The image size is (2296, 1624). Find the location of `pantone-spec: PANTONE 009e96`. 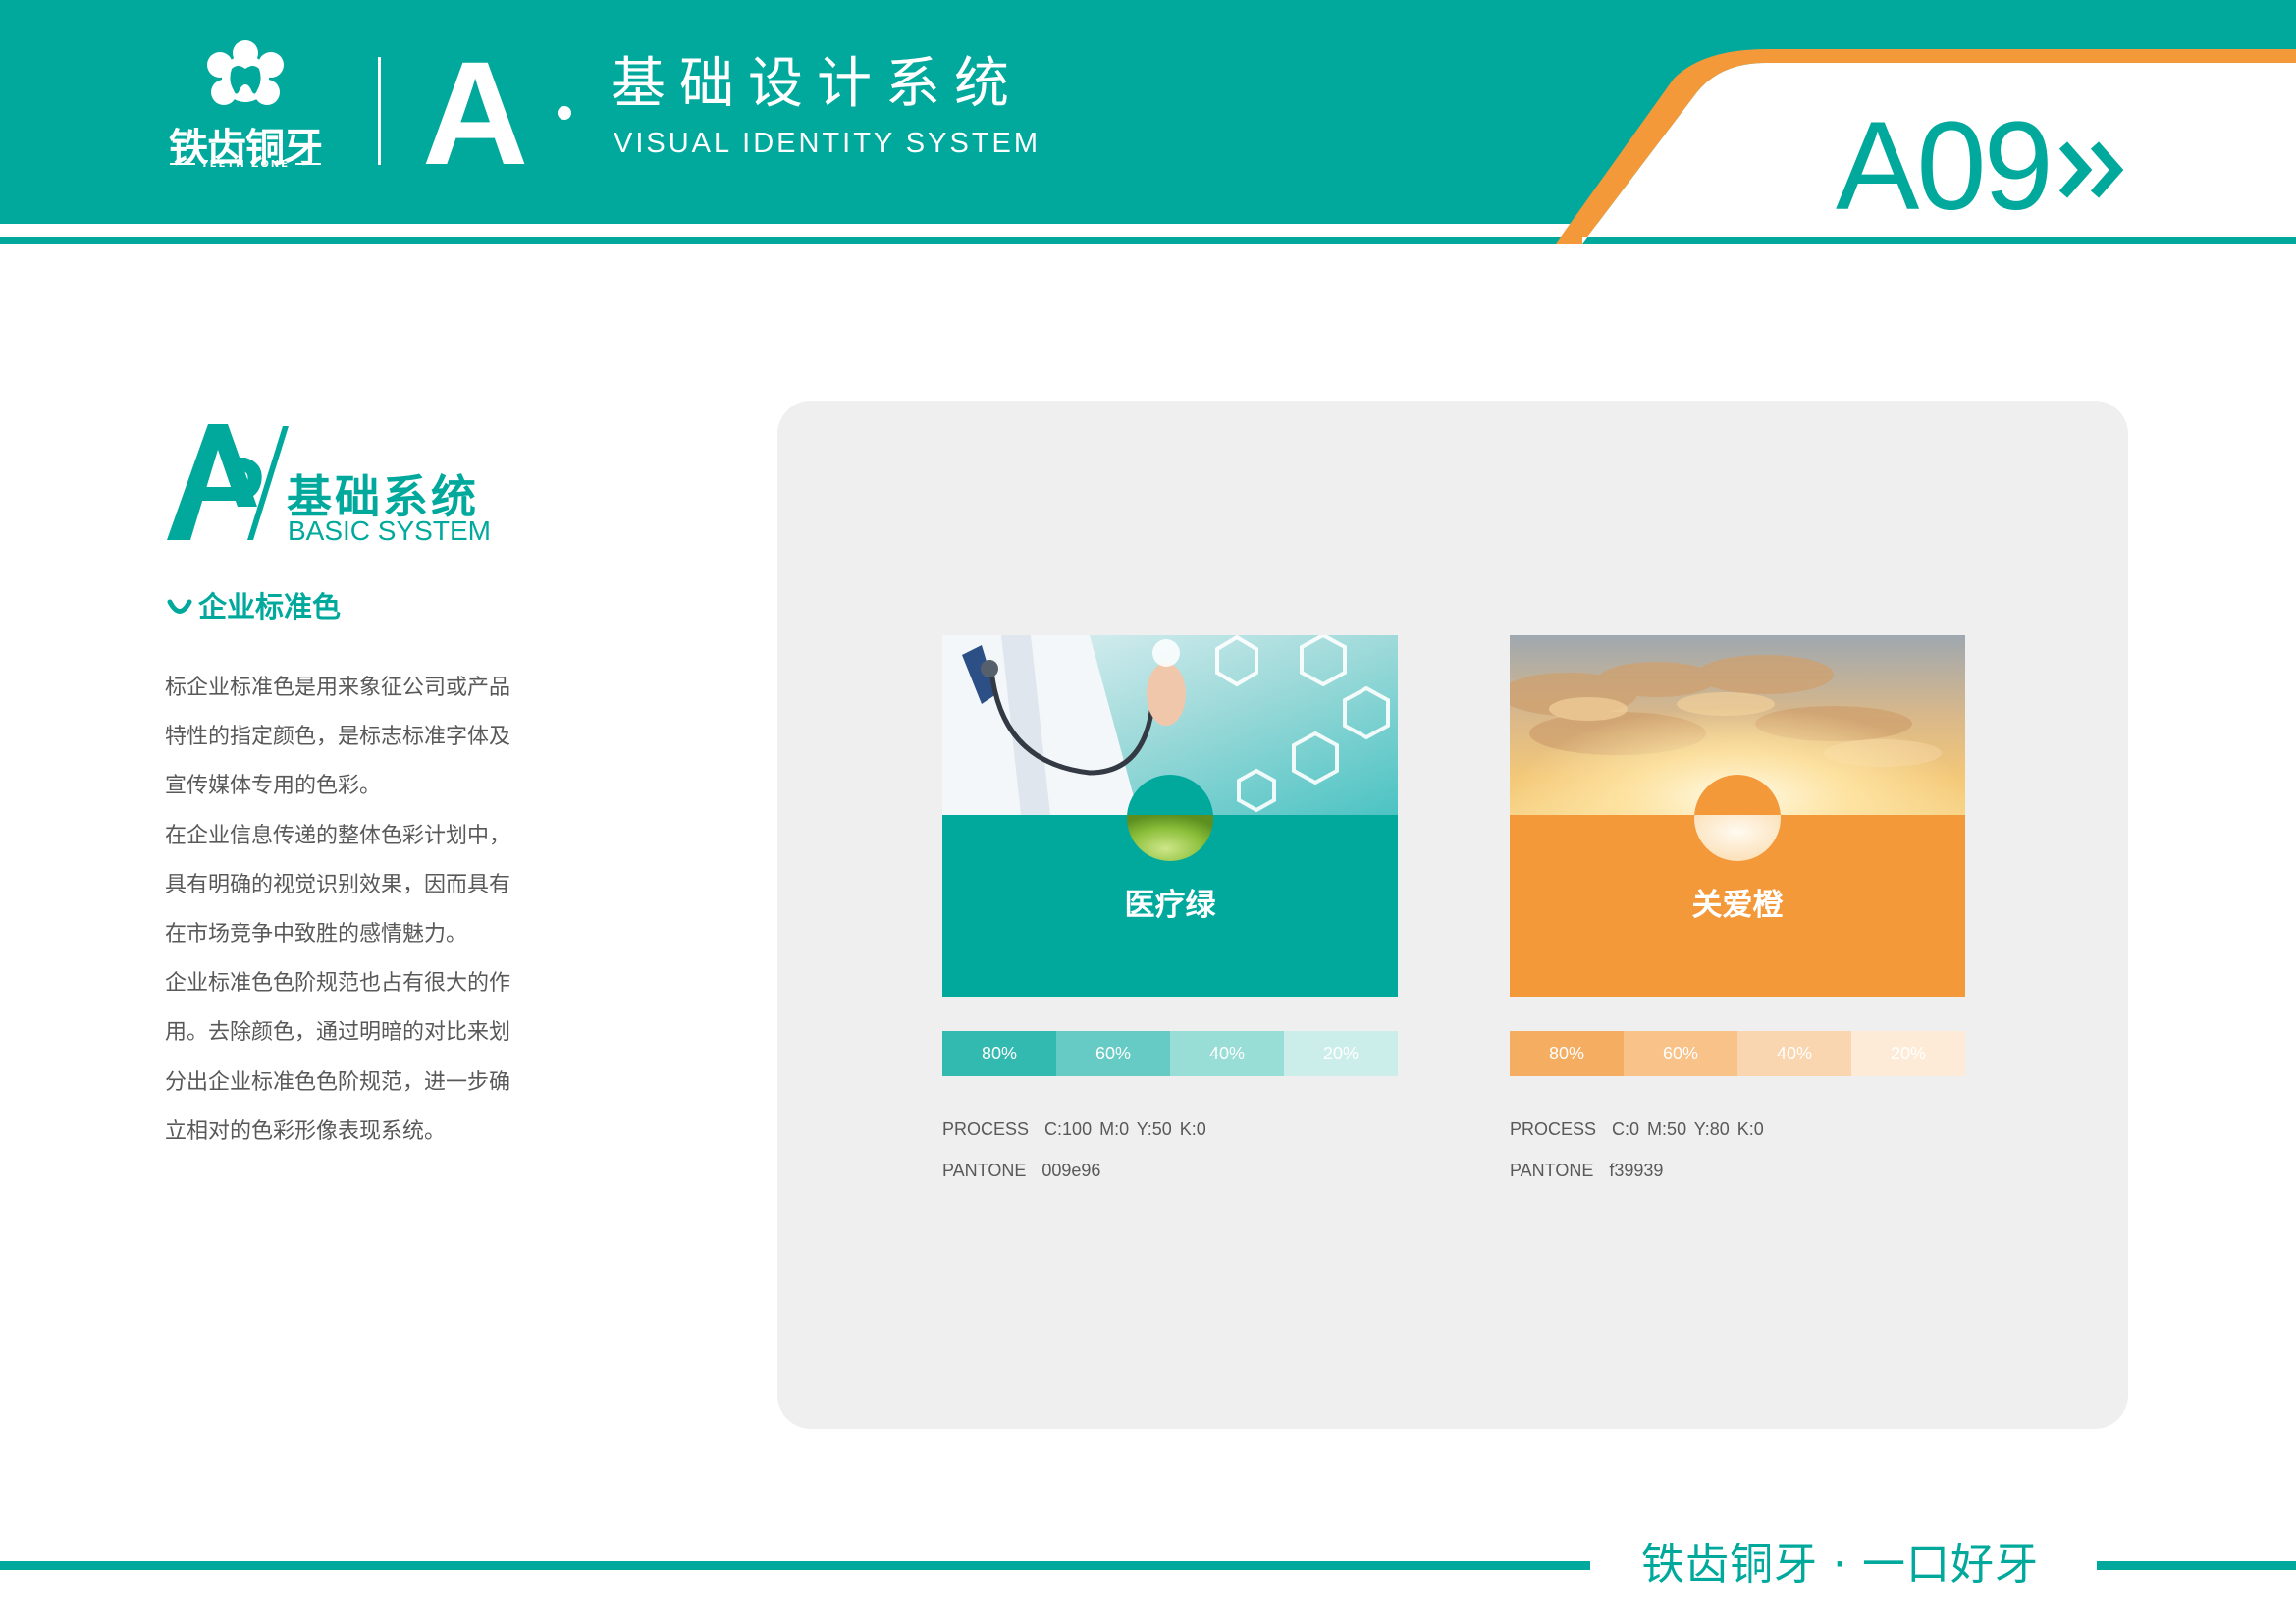

pantone-spec: PANTONE 009e96 is located at coordinates (1021, 1171).